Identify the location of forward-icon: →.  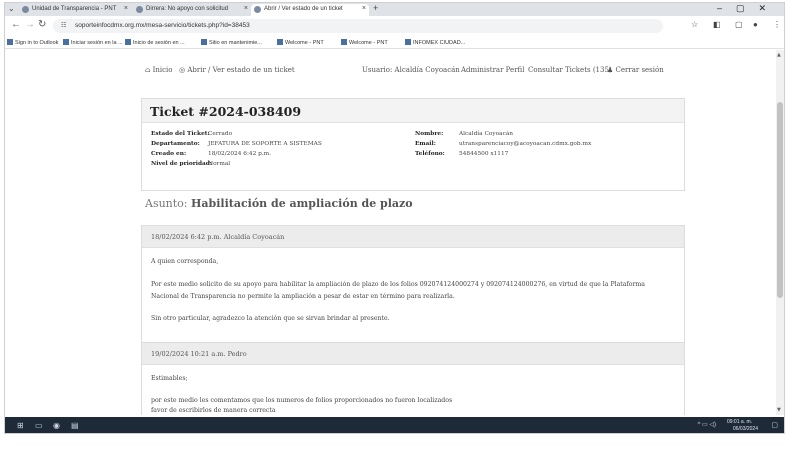
(30, 24).